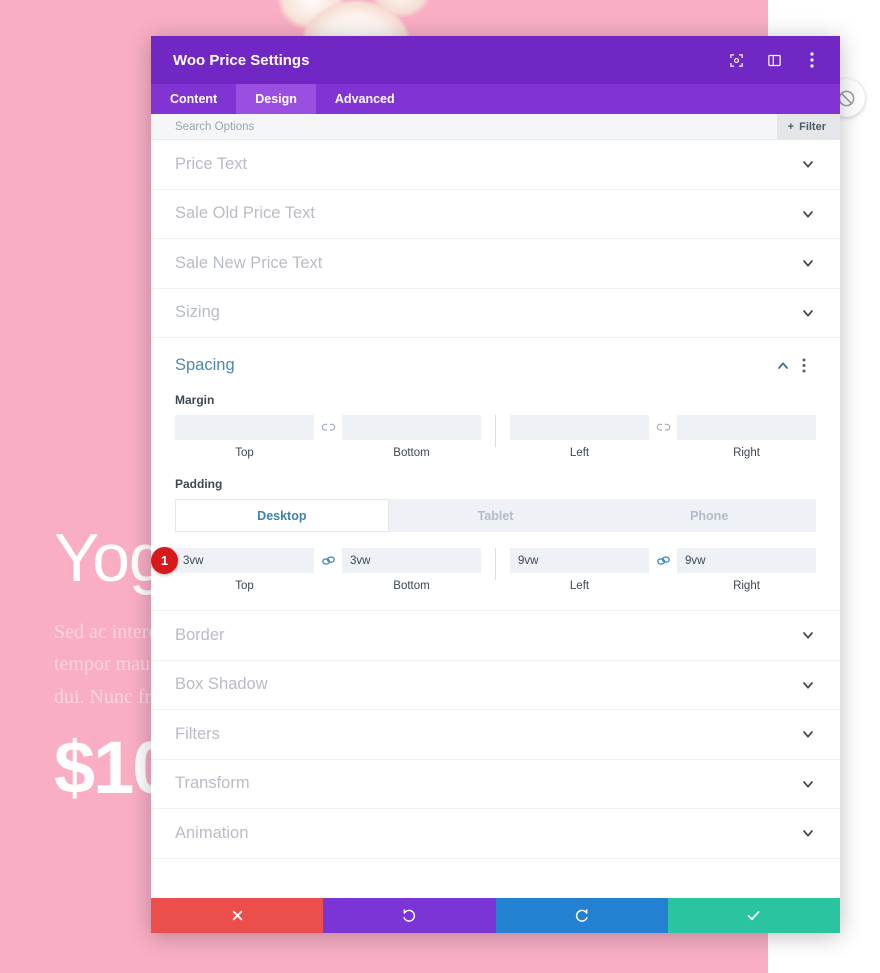  I want to click on padding-right-cell: Right, so click(746, 570).